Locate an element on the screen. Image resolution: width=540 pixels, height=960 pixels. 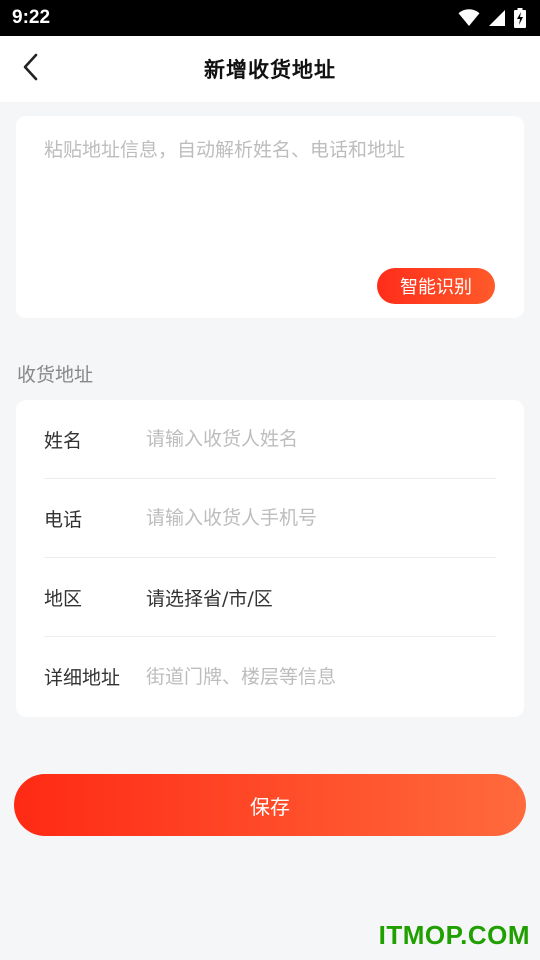
page-title: 新增收货地址 is located at coordinates (270, 70).